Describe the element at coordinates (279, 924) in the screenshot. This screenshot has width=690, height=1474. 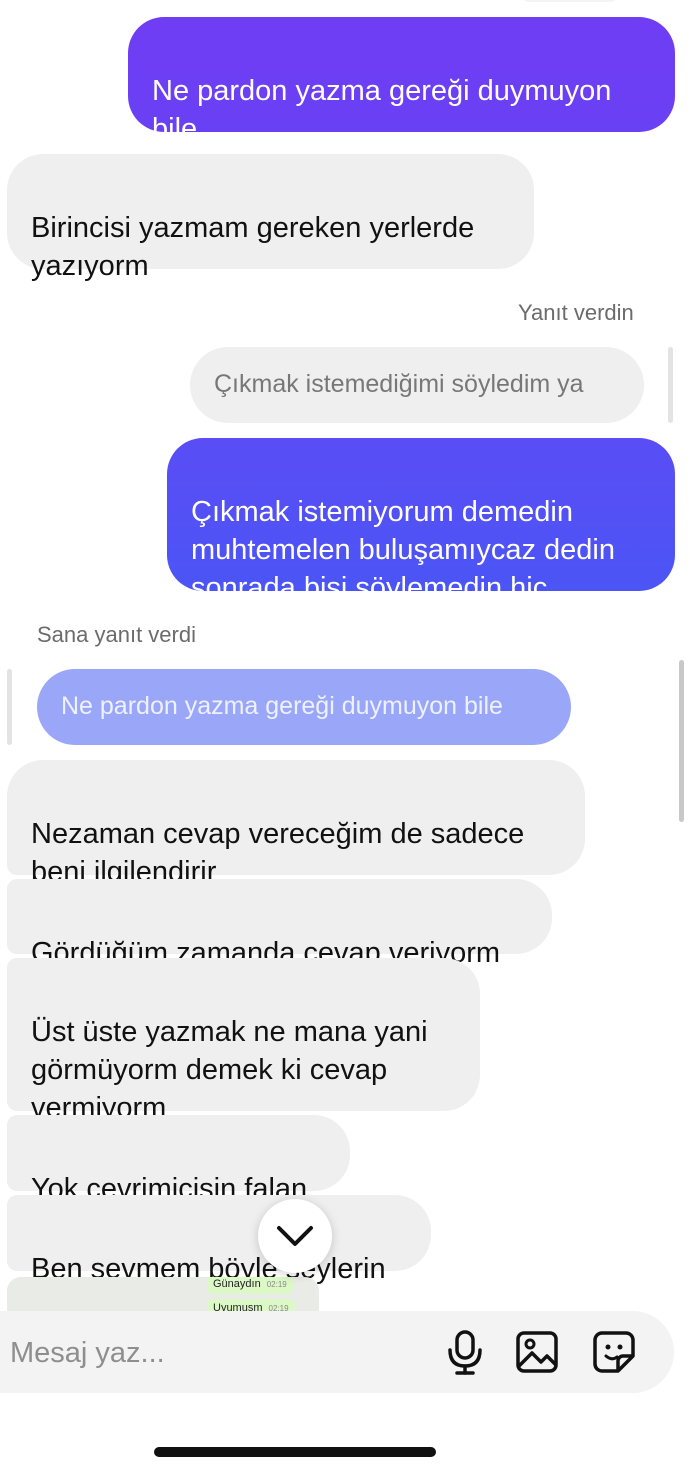
I see `incoming-message: Gördüğüm zamanda cevap veriyorm` at that location.